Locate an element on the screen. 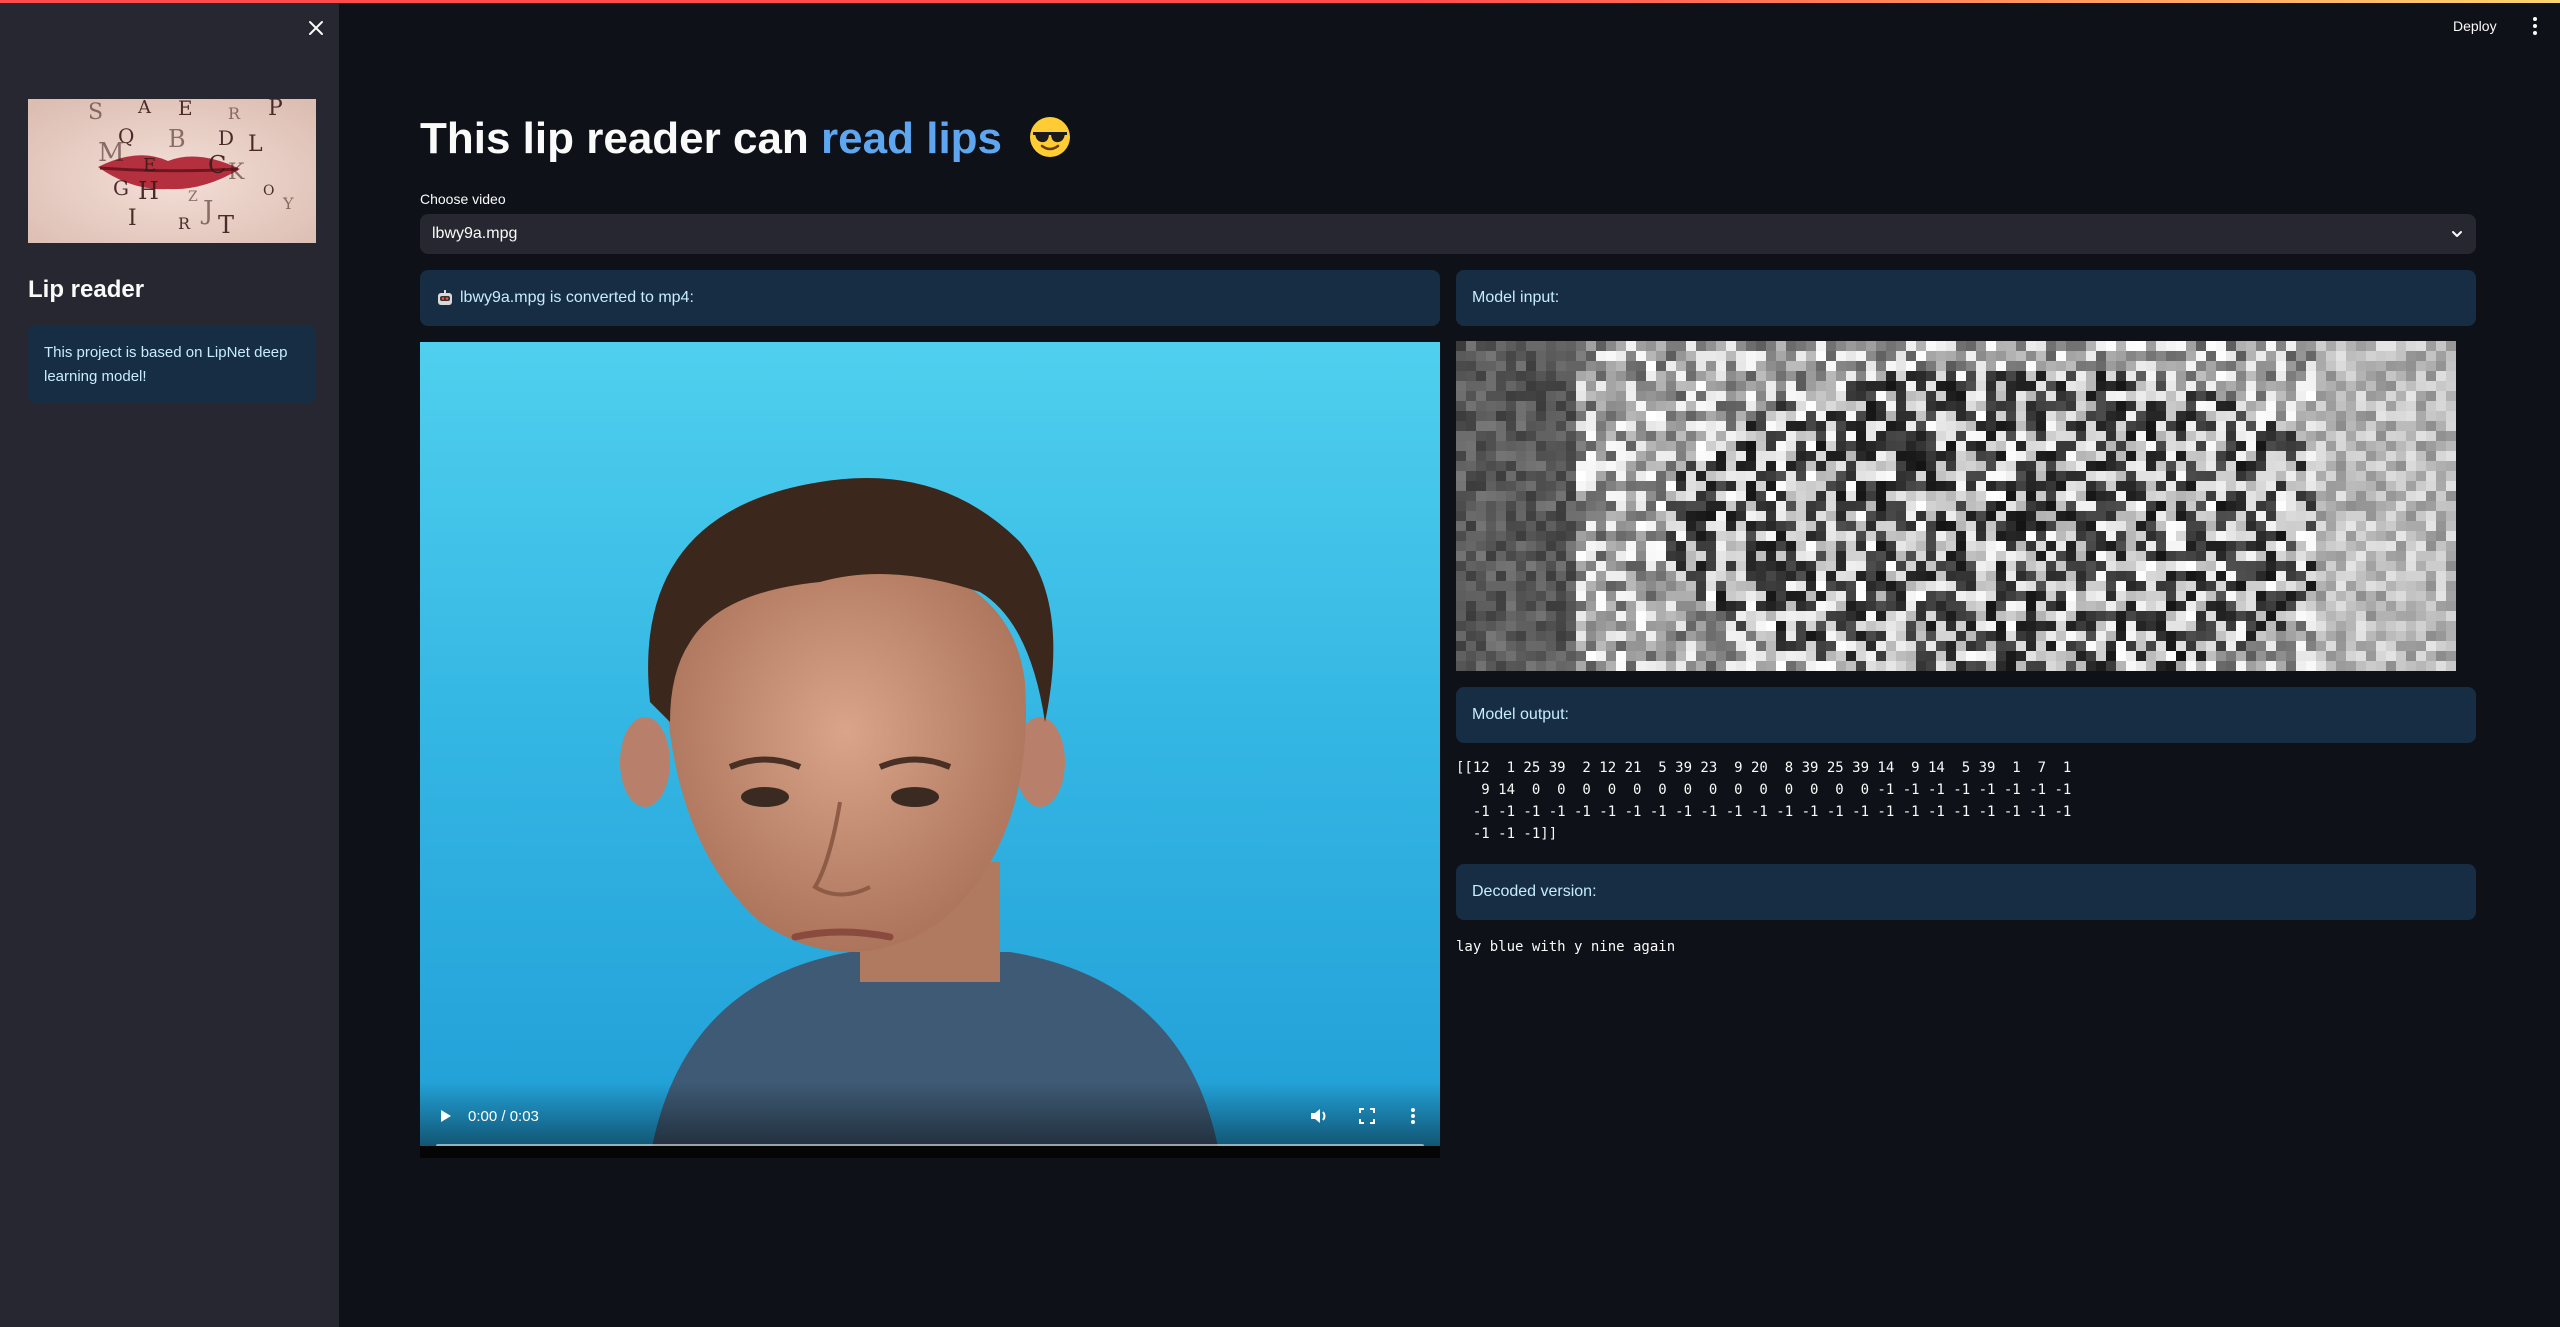  model-output-label: Model output: is located at coordinates (1520, 714).